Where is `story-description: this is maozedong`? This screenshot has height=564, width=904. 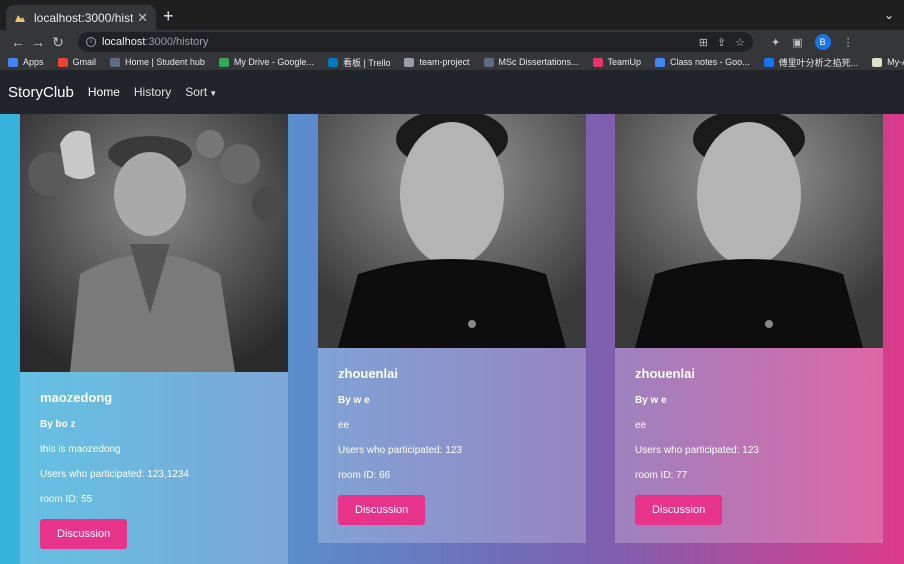 story-description: this is maozedong is located at coordinates (80, 449).